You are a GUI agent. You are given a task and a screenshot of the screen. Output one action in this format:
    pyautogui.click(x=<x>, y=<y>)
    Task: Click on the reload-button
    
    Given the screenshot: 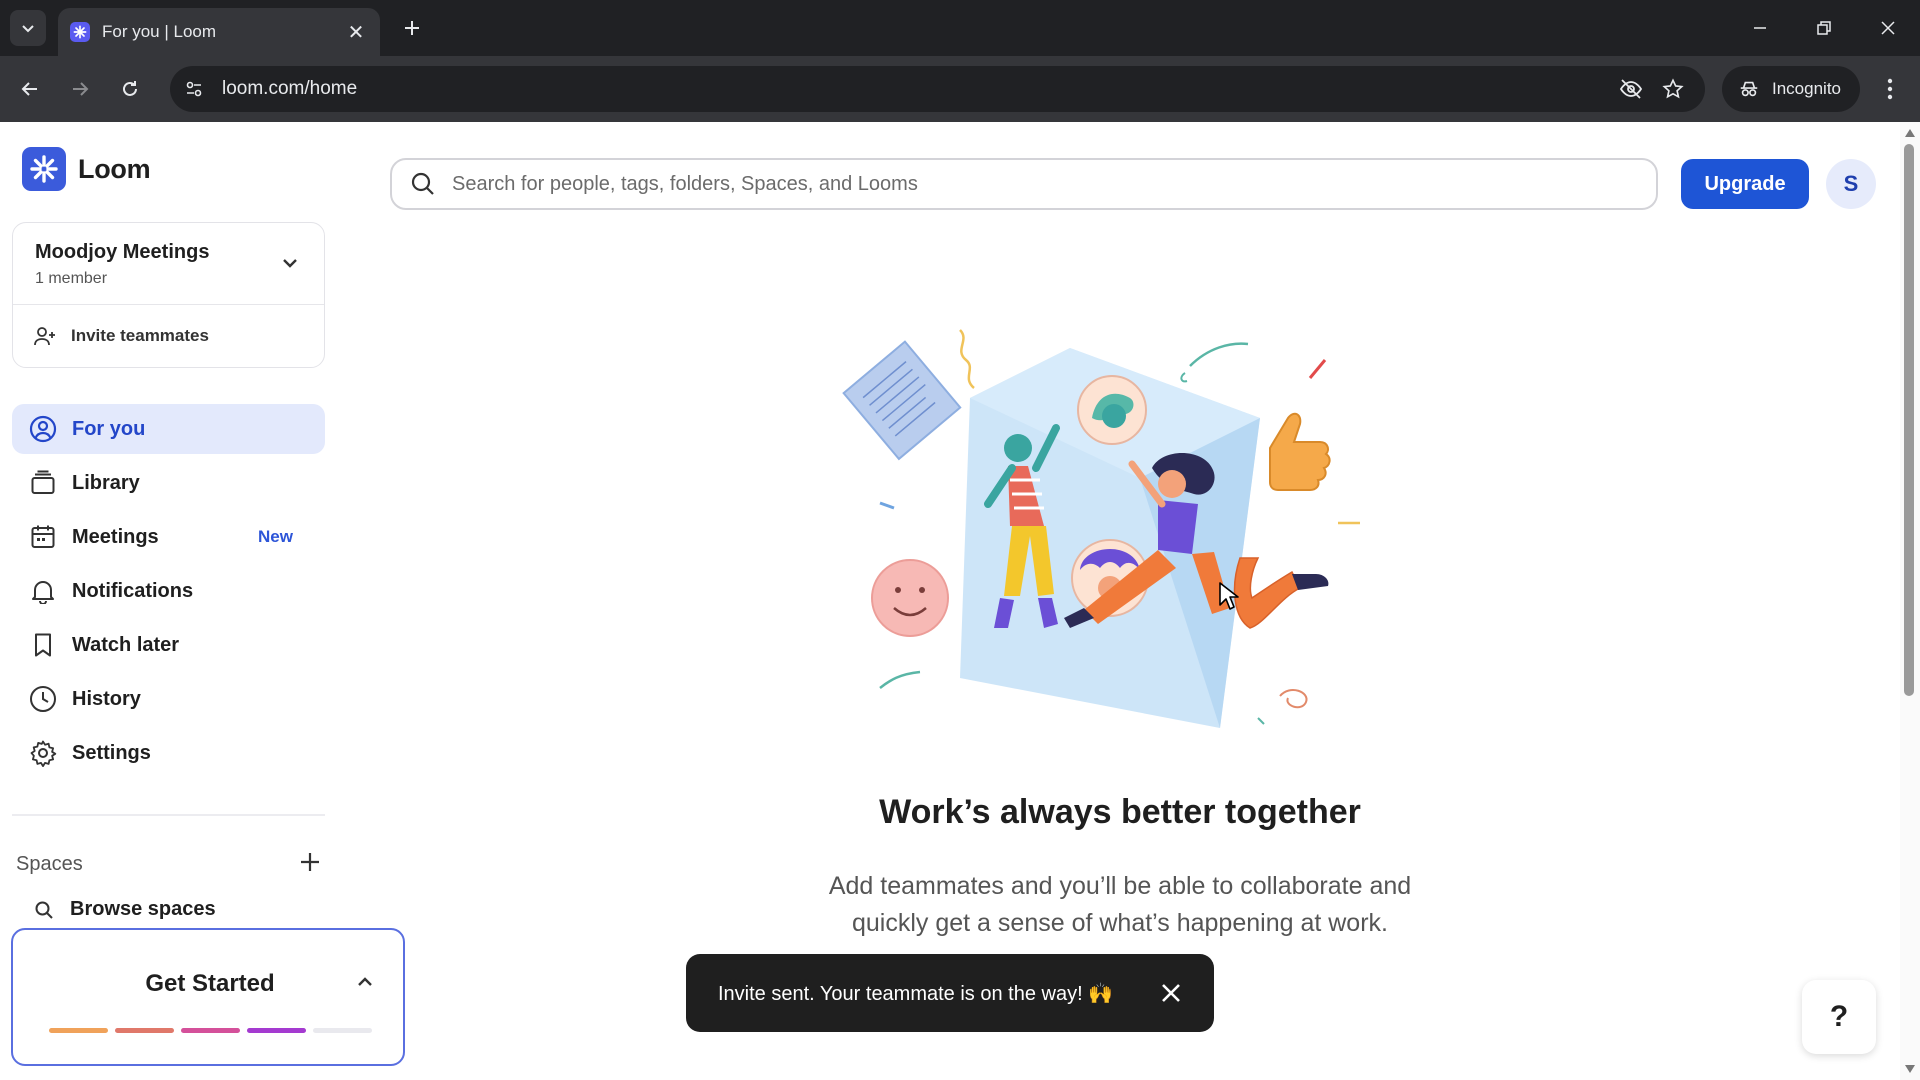 What is the action you would take?
    pyautogui.click(x=130, y=89)
    